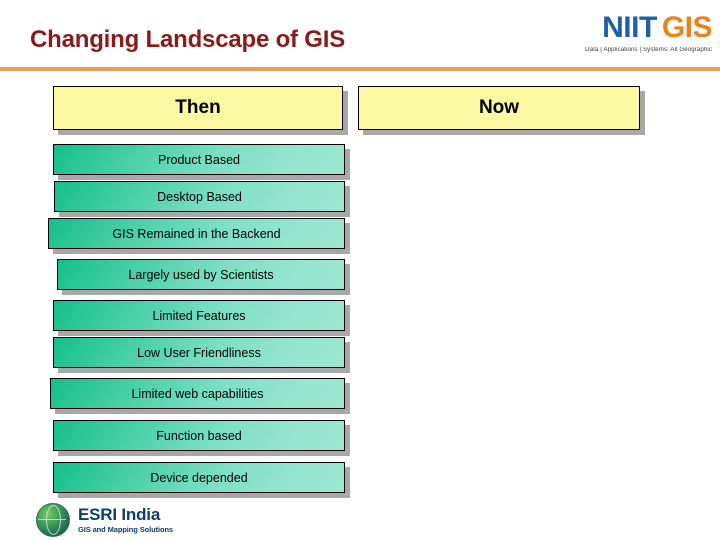 The height and width of the screenshot is (540, 720). What do you see at coordinates (199, 315) in the screenshot?
I see `then-item-bar: Limited Features` at bounding box center [199, 315].